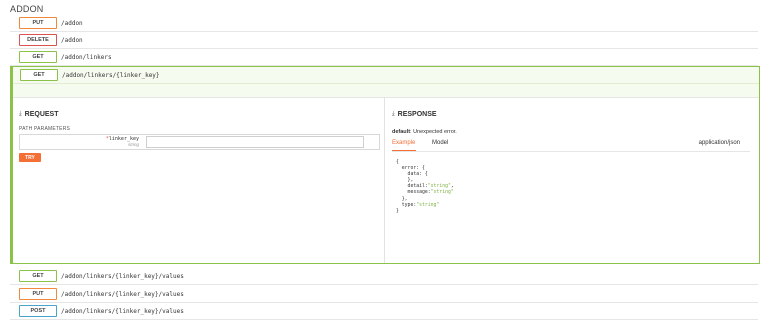 This screenshot has width=768, height=320. What do you see at coordinates (393, 114) in the screenshot?
I see `download-arrow-icon: ⤓` at bounding box center [393, 114].